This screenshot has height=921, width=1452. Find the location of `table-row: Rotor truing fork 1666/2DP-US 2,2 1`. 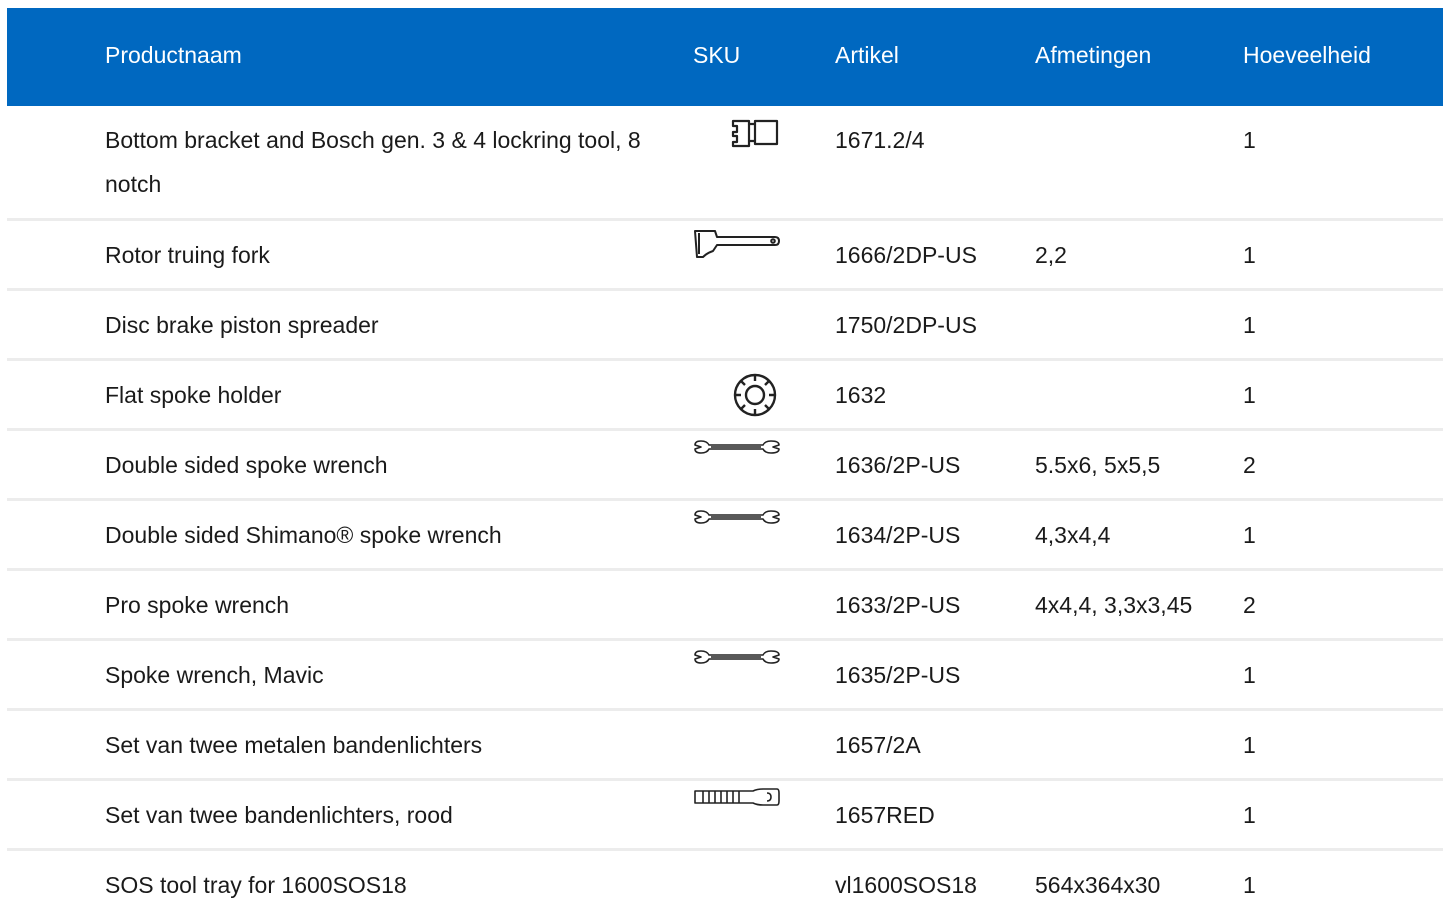

table-row: Rotor truing fork 1666/2DP-US 2,2 1 is located at coordinates (725, 256).